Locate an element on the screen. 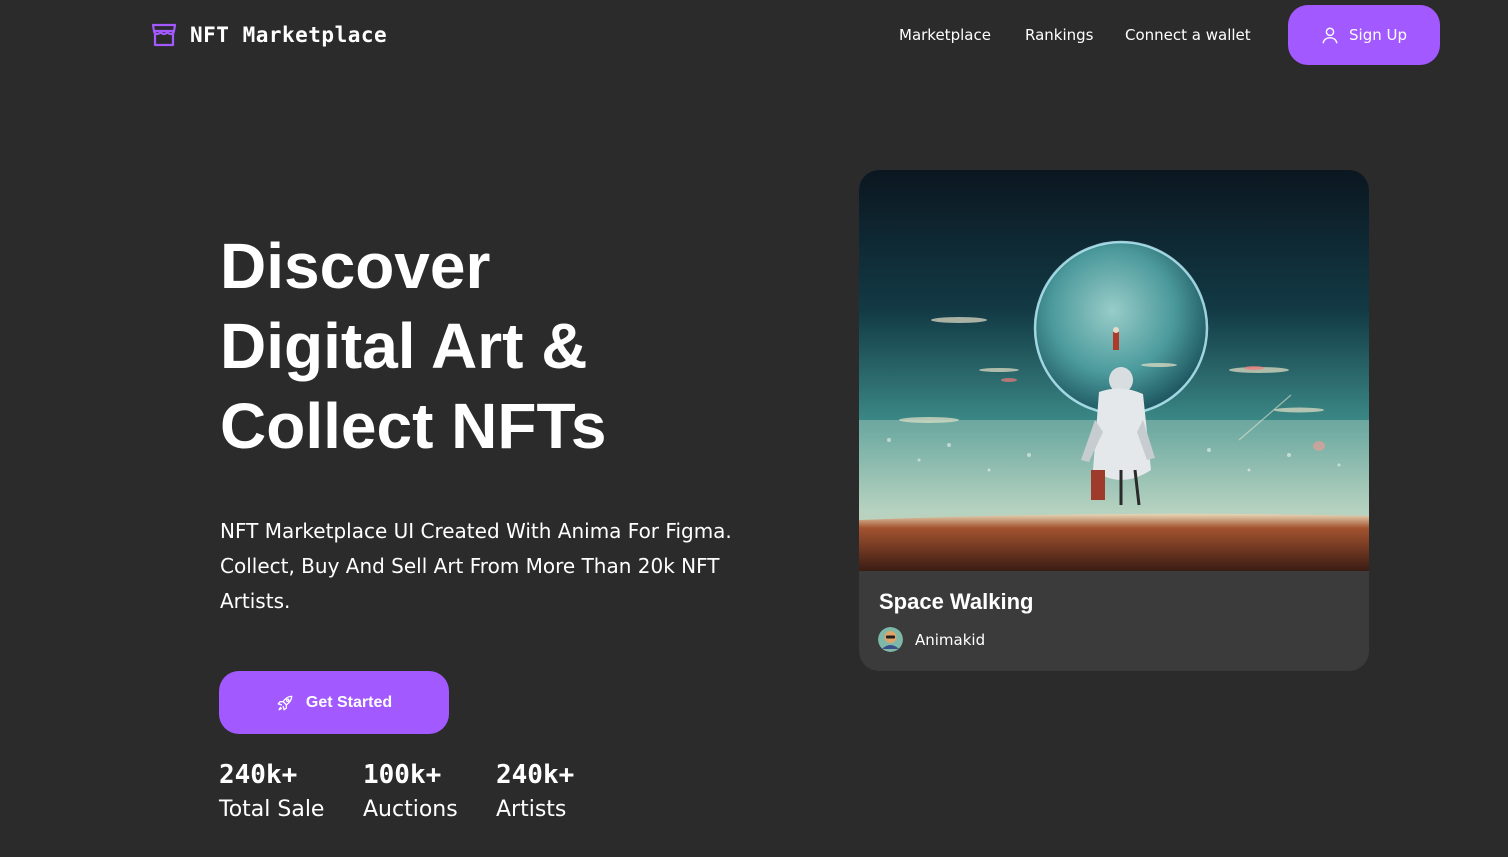 The height and width of the screenshot is (857, 1508). stat-label: Total Sale is located at coordinates (272, 809).